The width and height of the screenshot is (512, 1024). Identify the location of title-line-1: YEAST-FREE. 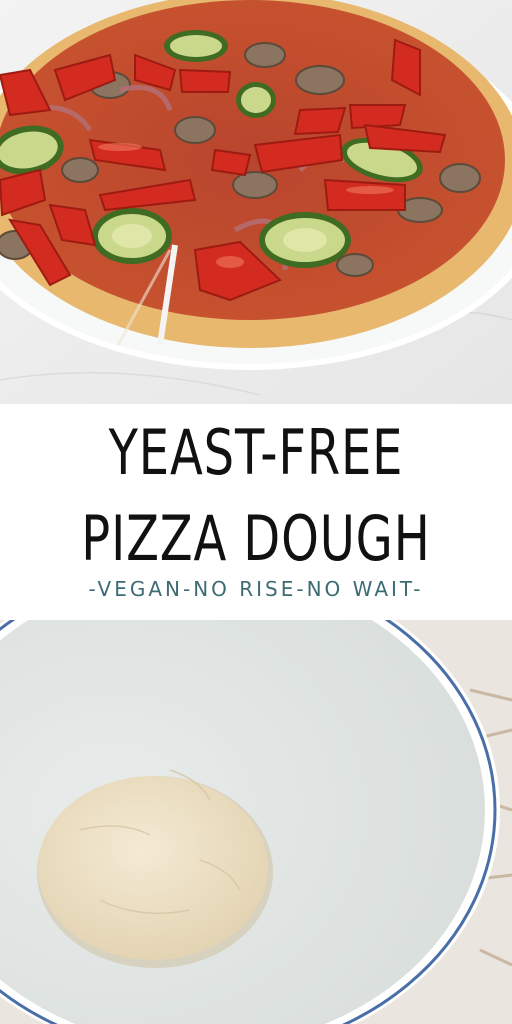
(256, 452).